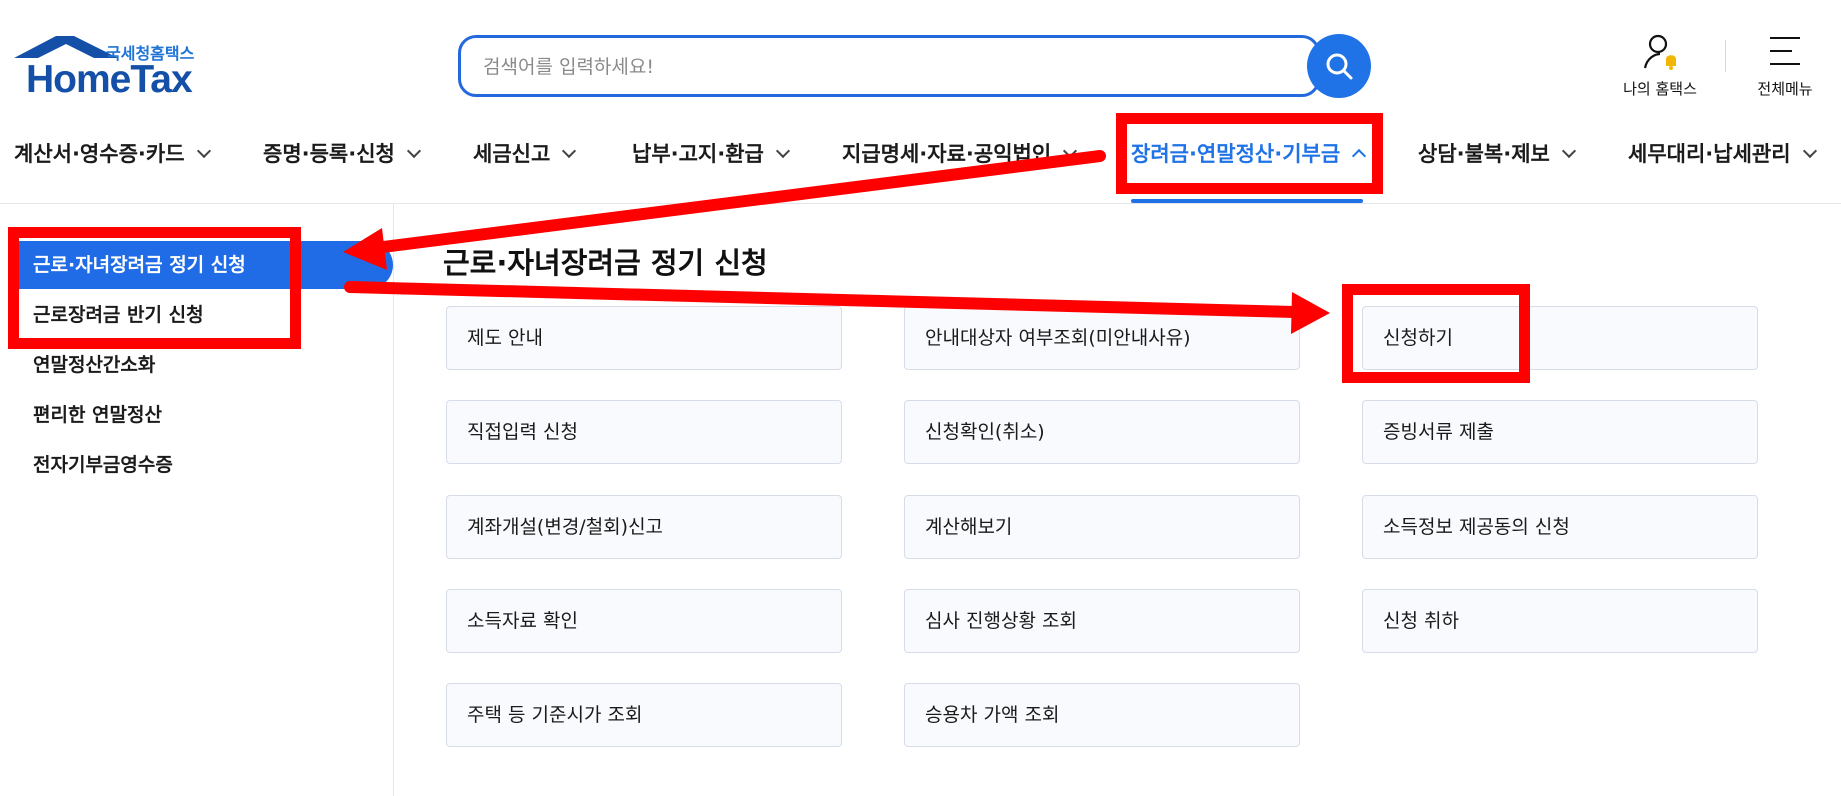 This screenshot has height=796, width=1841. Describe the element at coordinates (724, 210) in the screenshot. I see `arrow-nav-to-sidebar` at that location.